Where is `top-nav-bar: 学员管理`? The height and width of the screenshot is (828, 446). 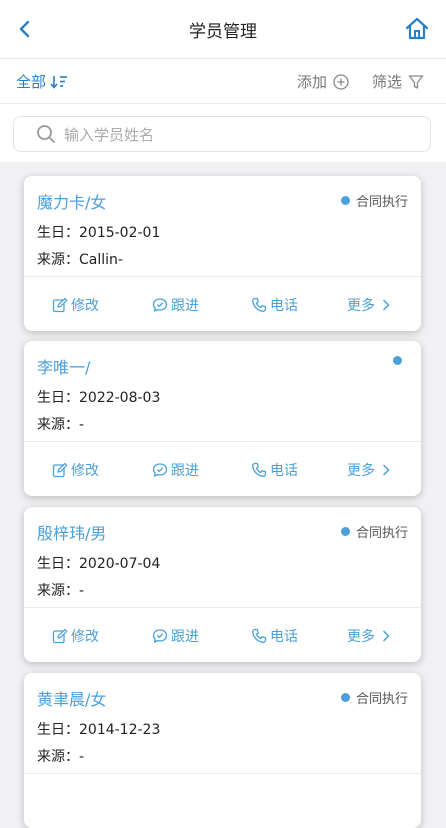
top-nav-bar: 学员管理 is located at coordinates (223, 29).